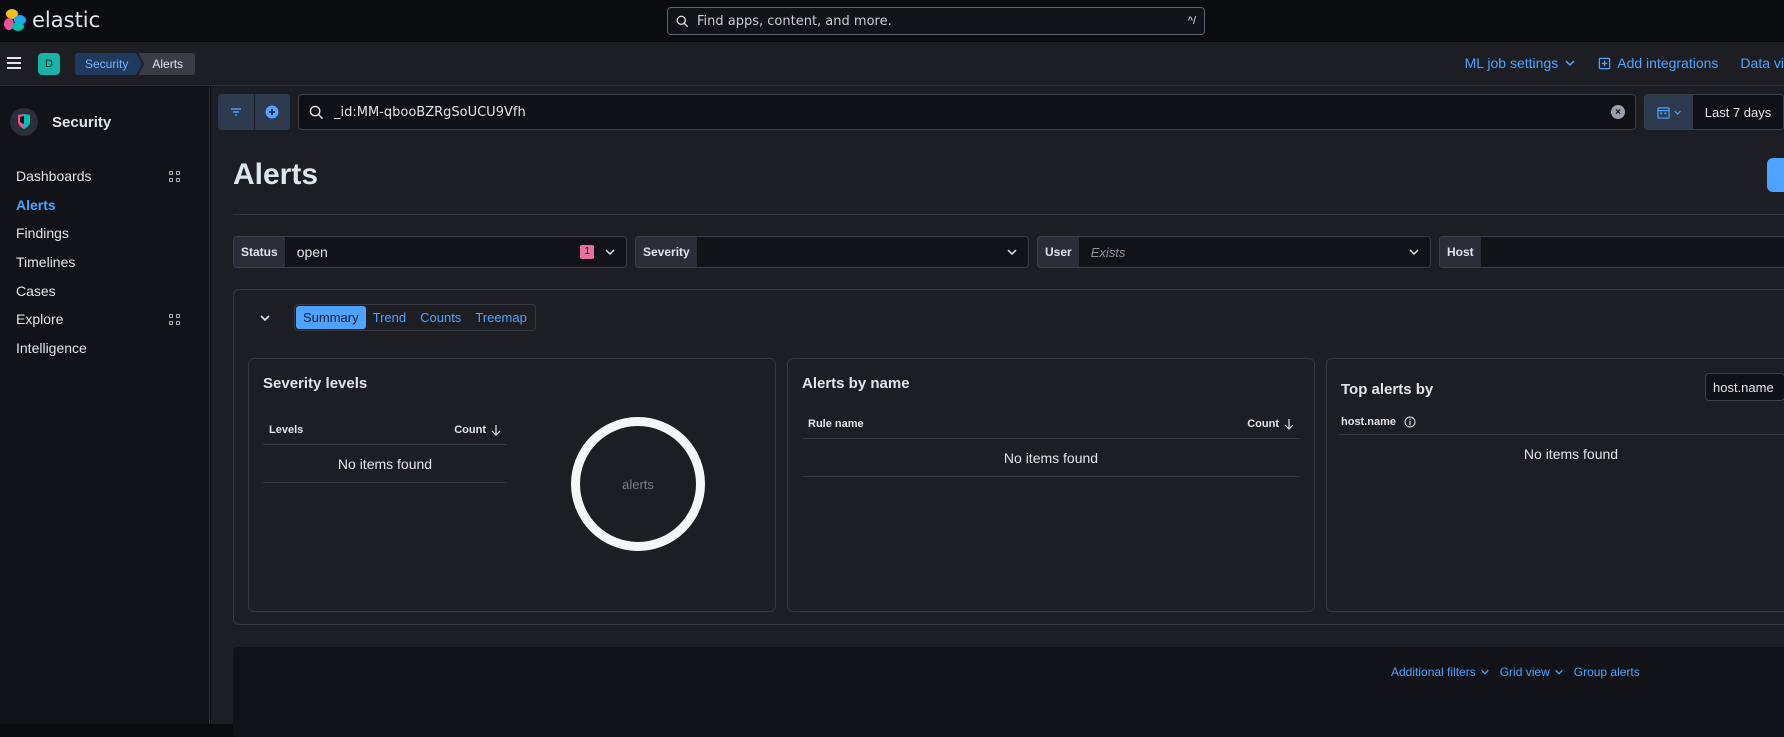 The width and height of the screenshot is (1784, 737). What do you see at coordinates (1611, 252) in the screenshot?
I see `host-filter: Host` at bounding box center [1611, 252].